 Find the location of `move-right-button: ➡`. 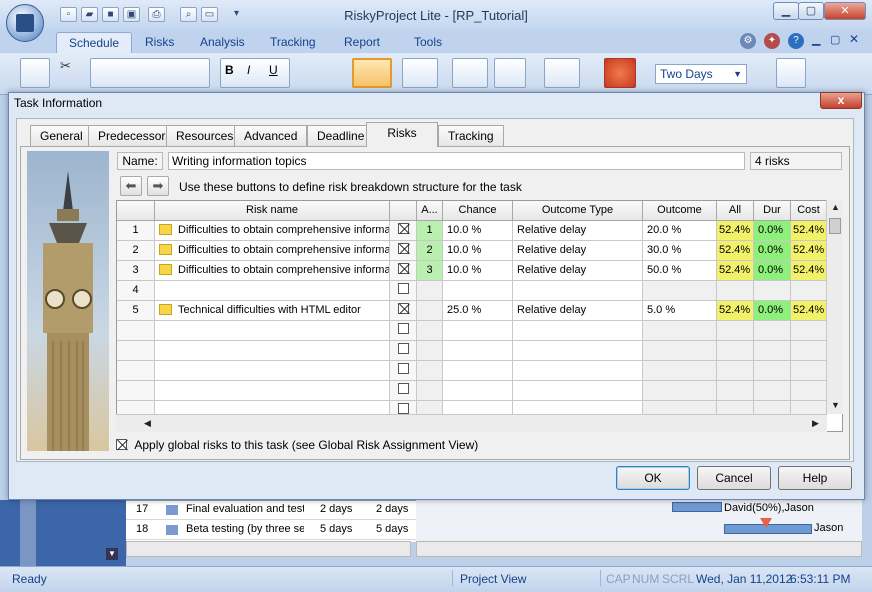

move-right-button: ➡ is located at coordinates (158, 186).